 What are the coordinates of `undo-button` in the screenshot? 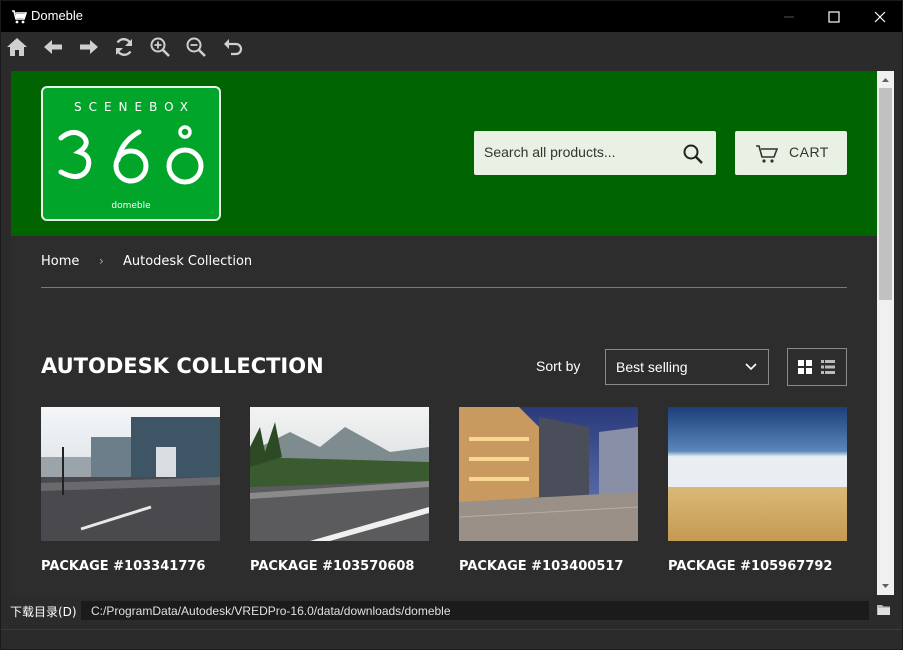 It's located at (233, 47).